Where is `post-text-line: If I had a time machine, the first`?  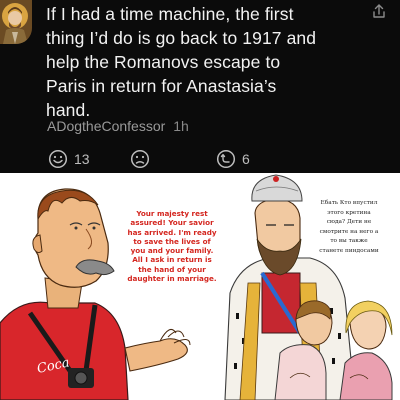 post-text-line: If I had a time machine, the first is located at coordinates (170, 14).